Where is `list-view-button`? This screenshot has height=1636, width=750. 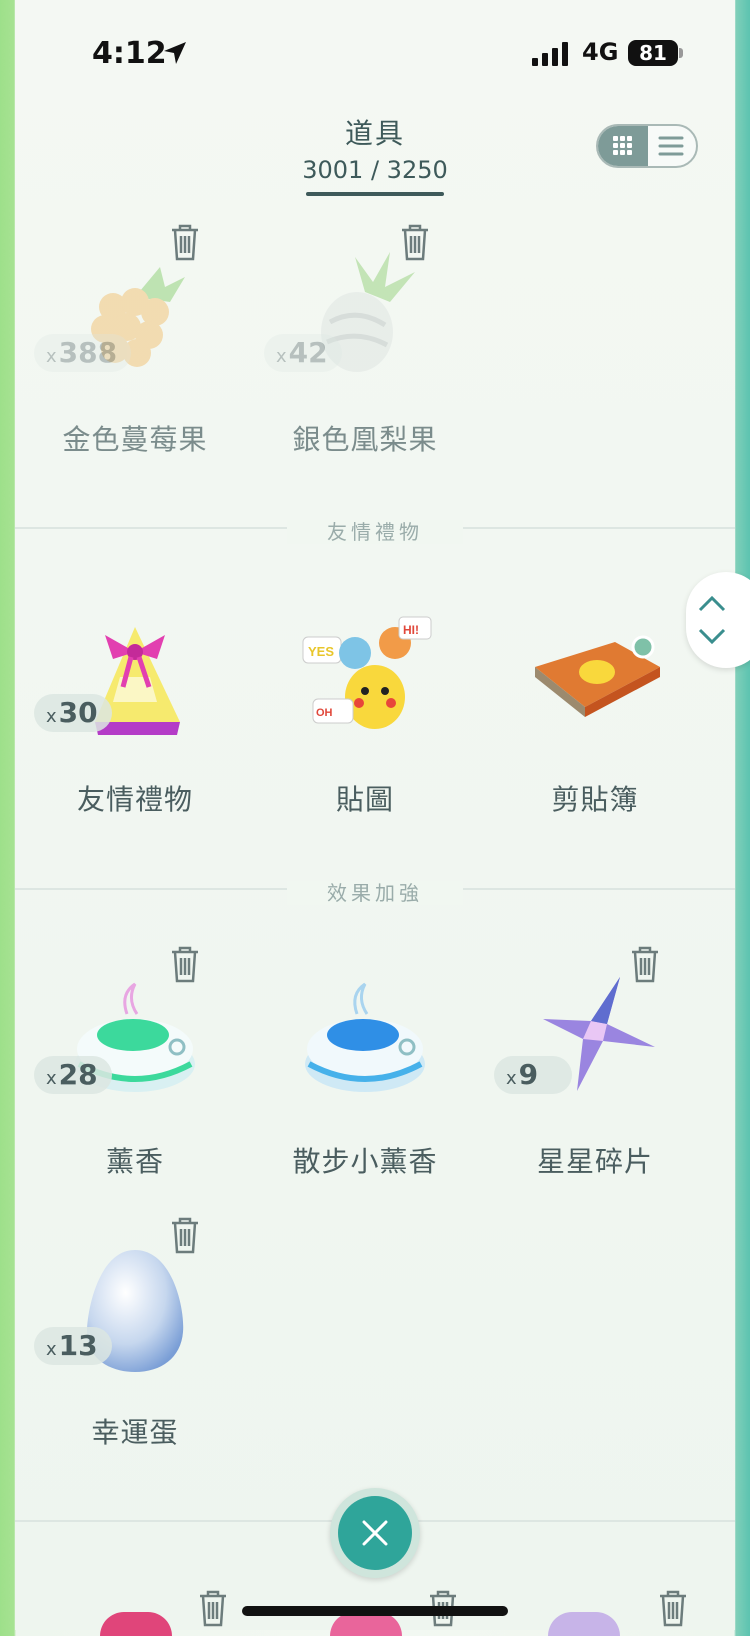
list-view-button is located at coordinates (672, 146).